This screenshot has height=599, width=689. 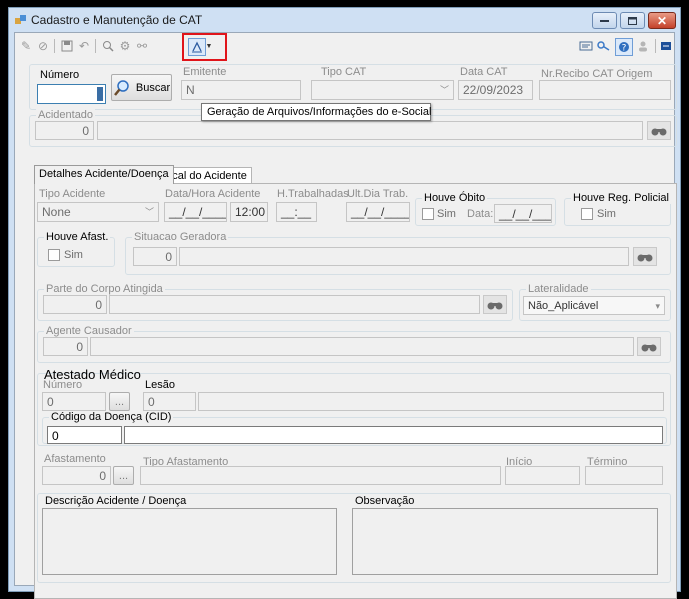 I want to click on emitente-select: N, so click(x=241, y=90).